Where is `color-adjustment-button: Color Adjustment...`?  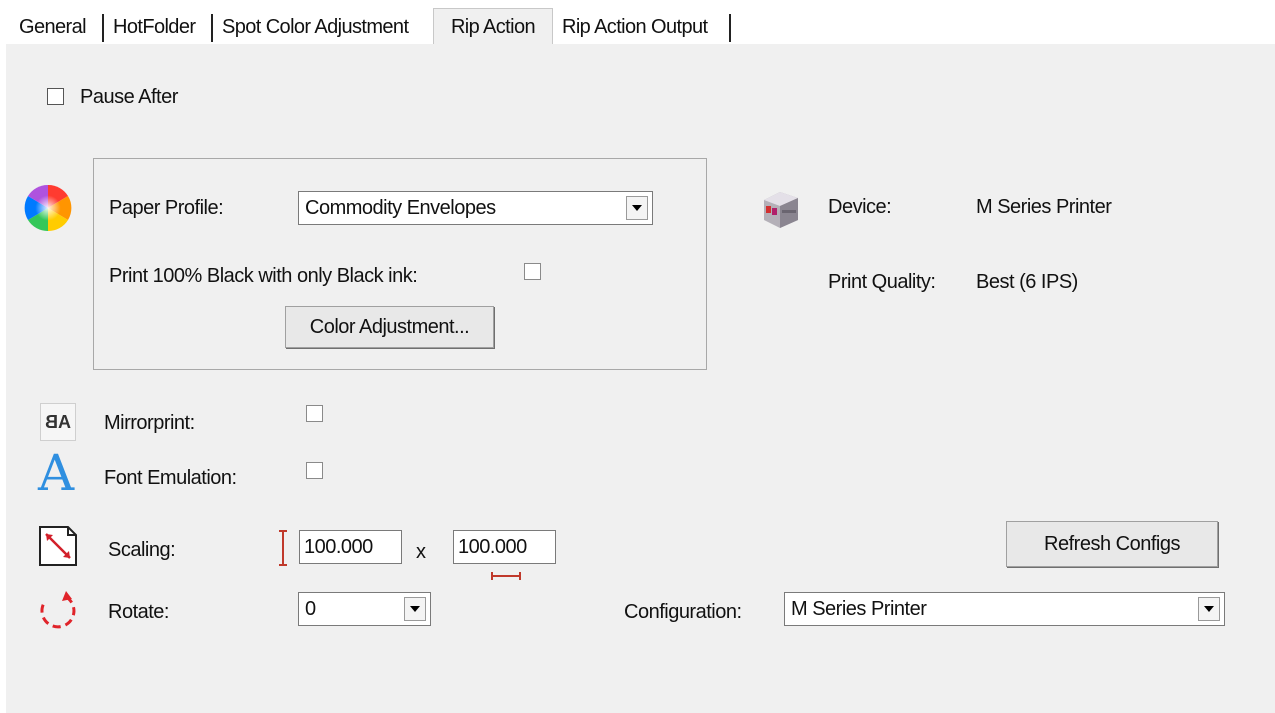 color-adjustment-button: Color Adjustment... is located at coordinates (389, 327).